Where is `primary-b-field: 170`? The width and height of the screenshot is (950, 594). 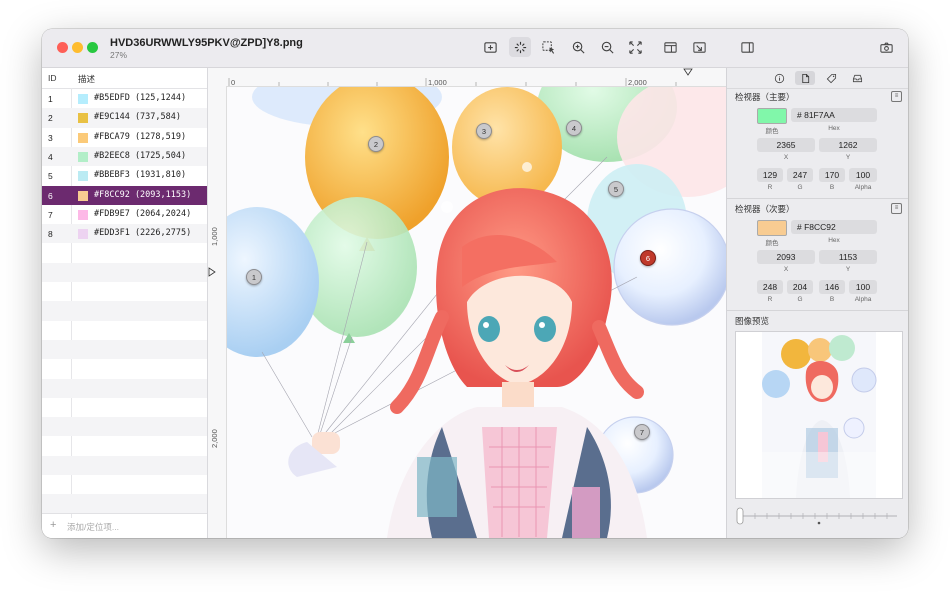 primary-b-field: 170 is located at coordinates (832, 175).